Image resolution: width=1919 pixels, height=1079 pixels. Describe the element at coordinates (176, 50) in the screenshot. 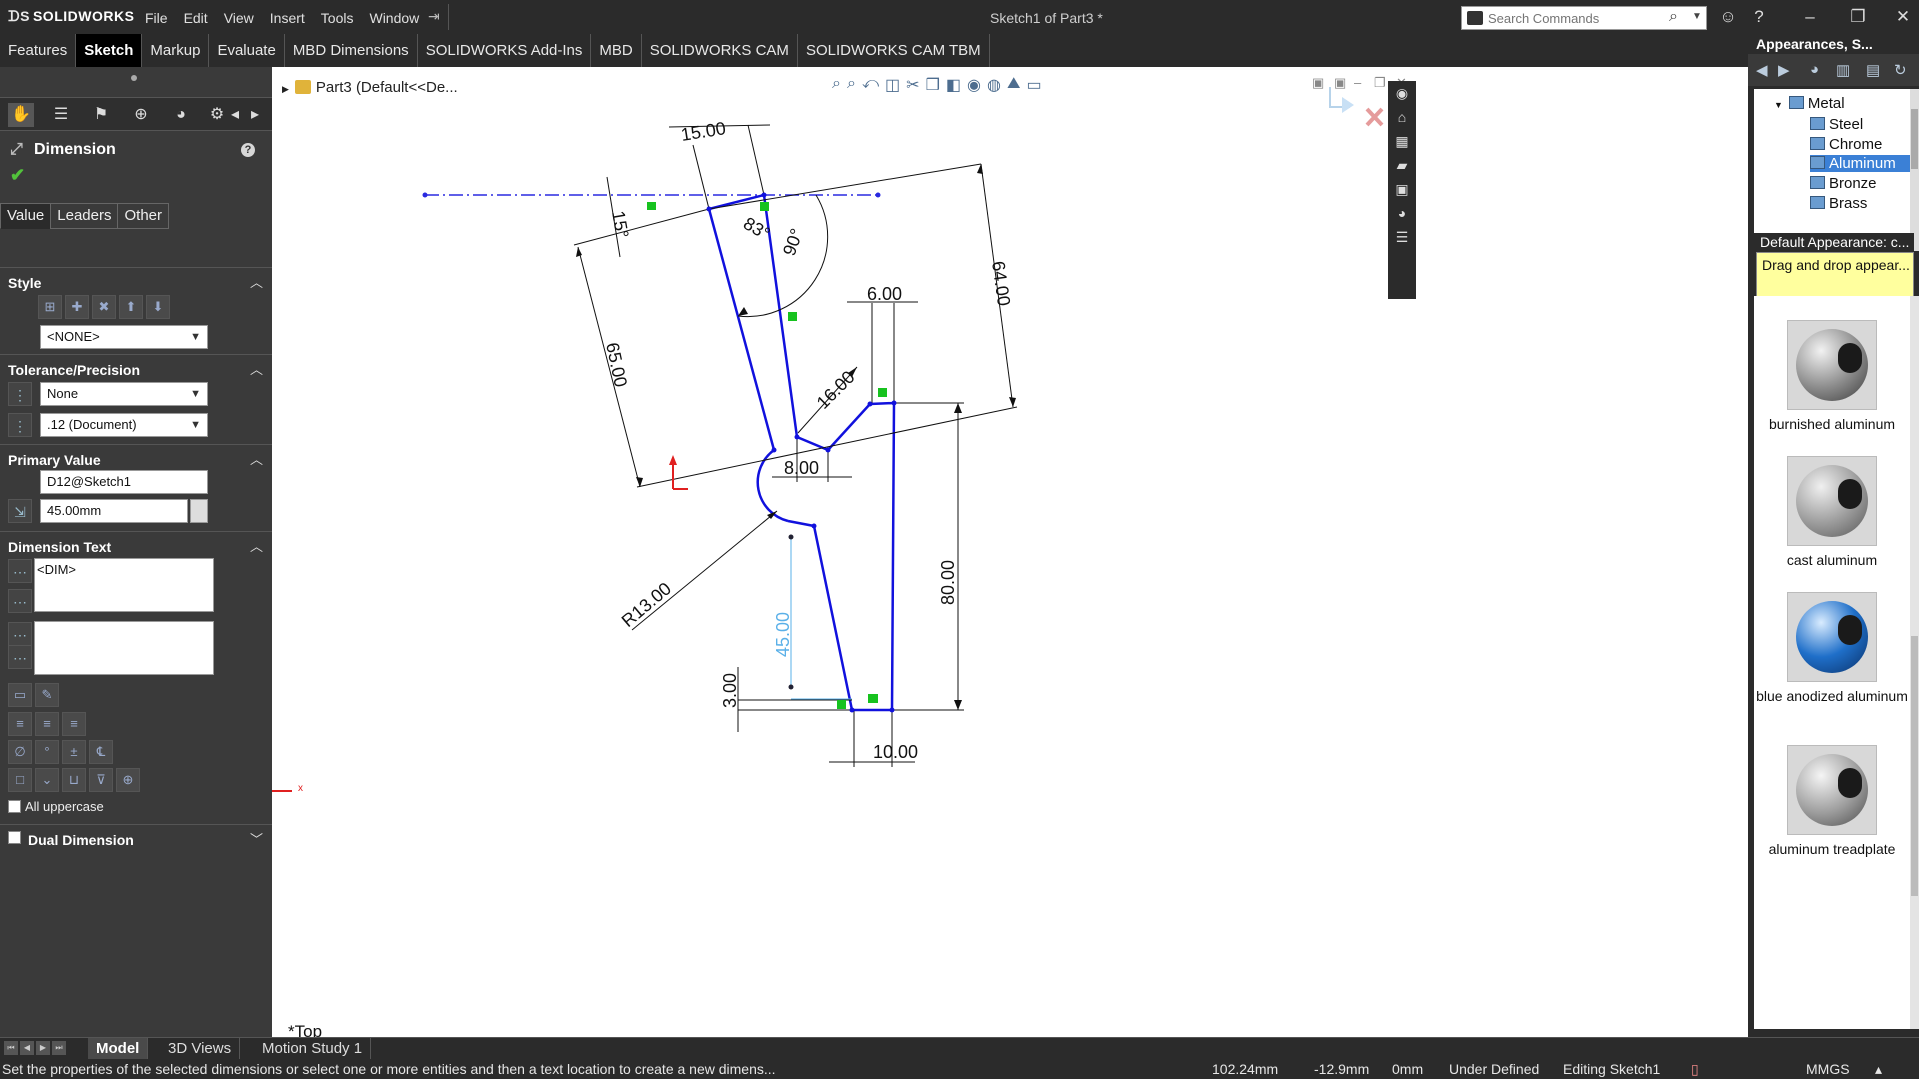

I see `tab-markup: Markup` at that location.